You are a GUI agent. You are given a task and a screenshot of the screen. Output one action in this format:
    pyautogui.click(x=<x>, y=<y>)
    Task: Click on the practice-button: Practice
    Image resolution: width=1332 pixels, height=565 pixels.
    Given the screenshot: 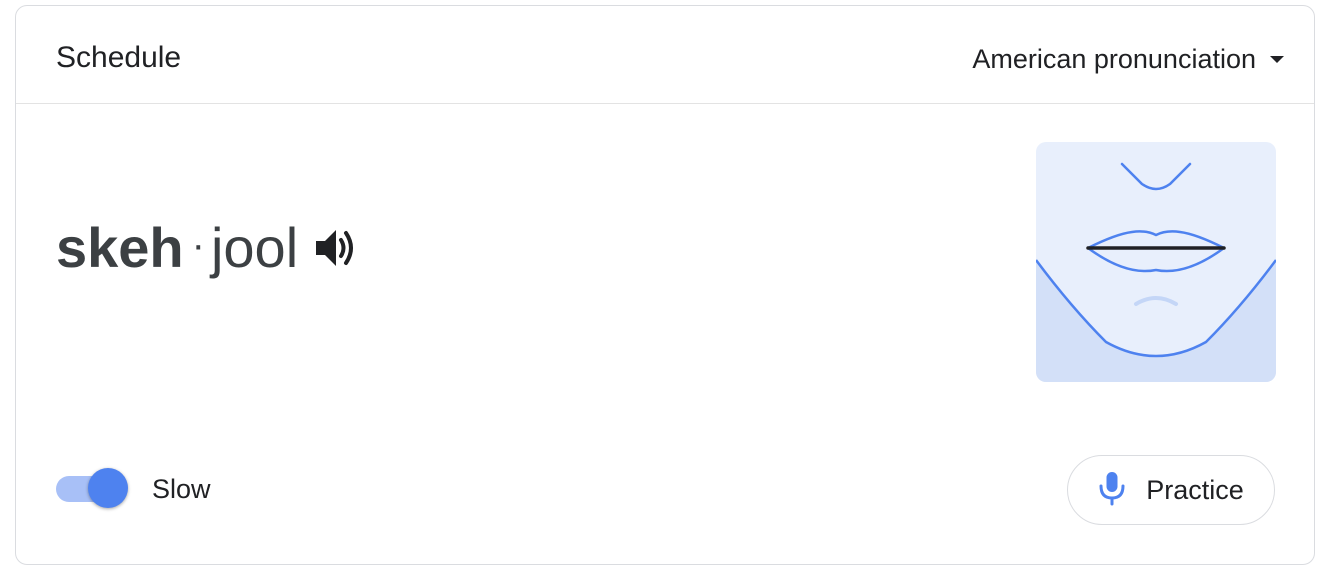 What is the action you would take?
    pyautogui.click(x=1171, y=490)
    